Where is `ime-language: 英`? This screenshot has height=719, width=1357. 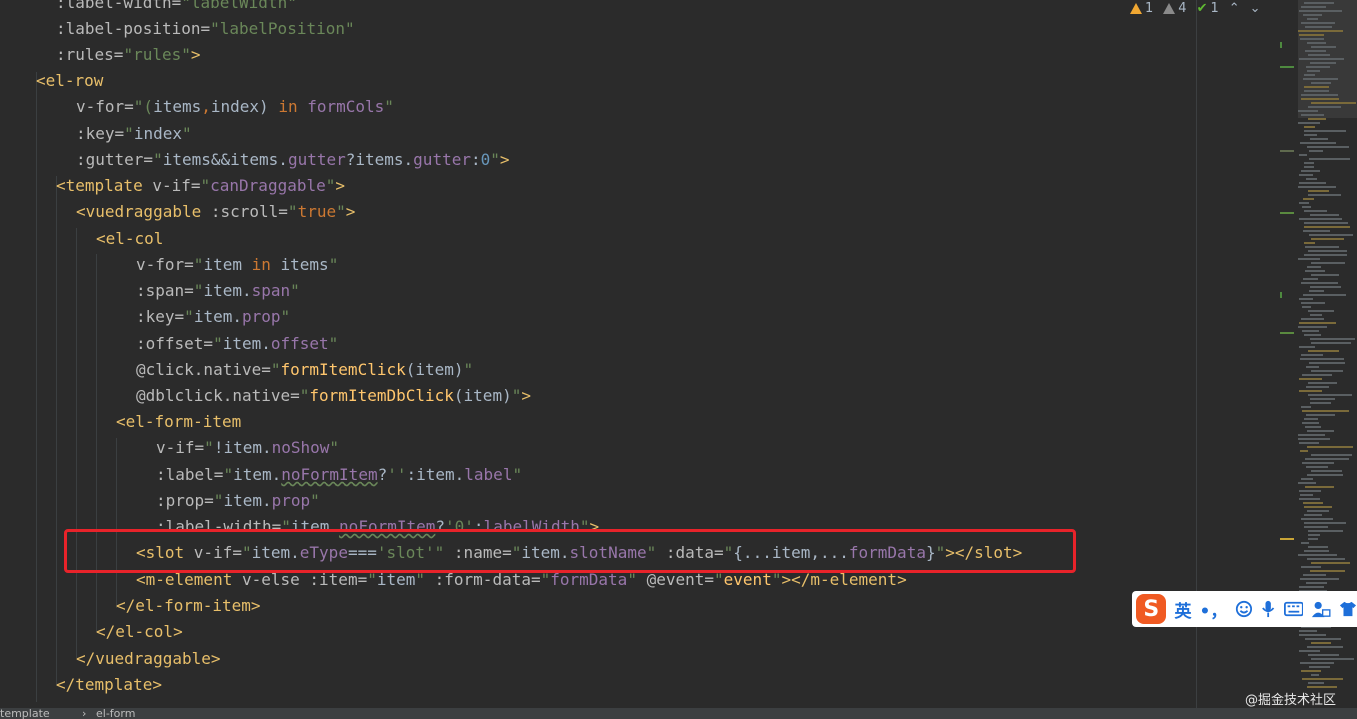 ime-language: 英 is located at coordinates (1182, 609).